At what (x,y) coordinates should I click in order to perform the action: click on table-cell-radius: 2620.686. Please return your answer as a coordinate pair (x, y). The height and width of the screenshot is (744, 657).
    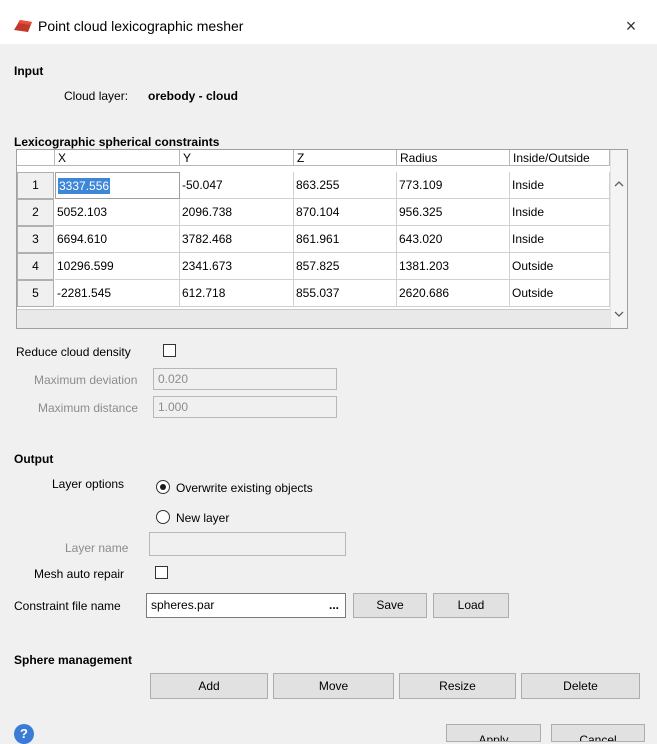
    Looking at the image, I should click on (453, 293).